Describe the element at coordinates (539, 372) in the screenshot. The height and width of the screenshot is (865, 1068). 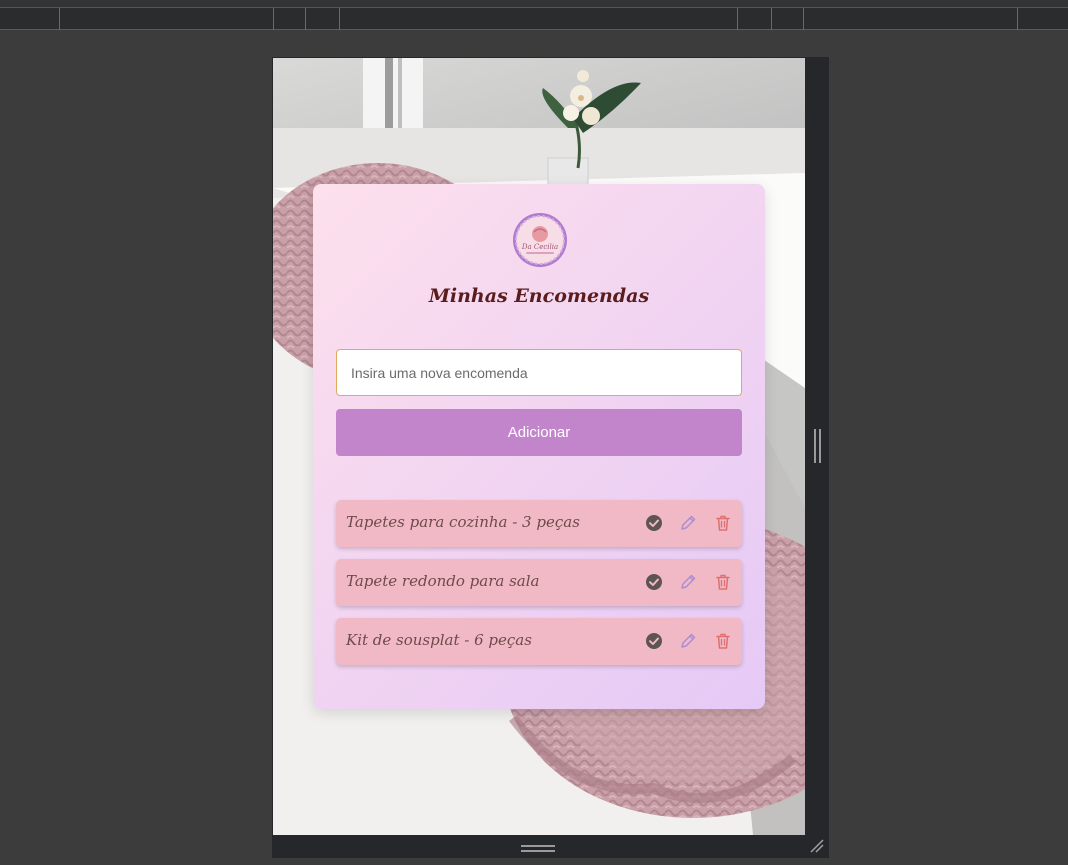
I see `new-order-input` at that location.